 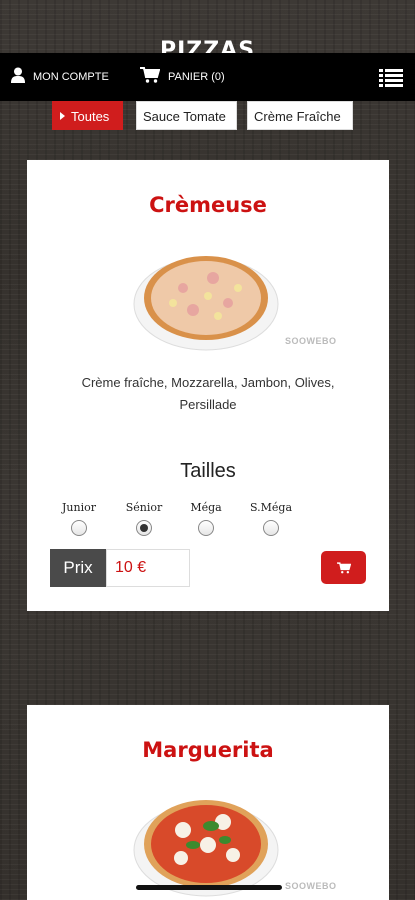 What do you see at coordinates (186, 115) in the screenshot?
I see `filter-sauce-tomate: Sauce Tomate` at bounding box center [186, 115].